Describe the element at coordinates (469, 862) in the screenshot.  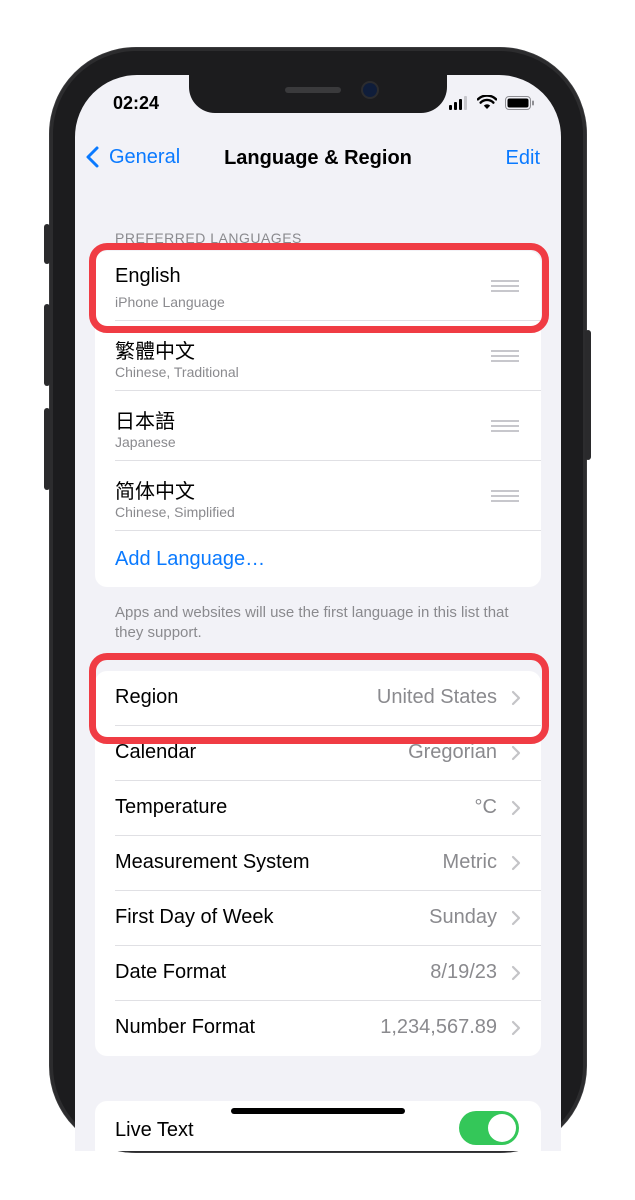
I see `row-value: Metric` at that location.